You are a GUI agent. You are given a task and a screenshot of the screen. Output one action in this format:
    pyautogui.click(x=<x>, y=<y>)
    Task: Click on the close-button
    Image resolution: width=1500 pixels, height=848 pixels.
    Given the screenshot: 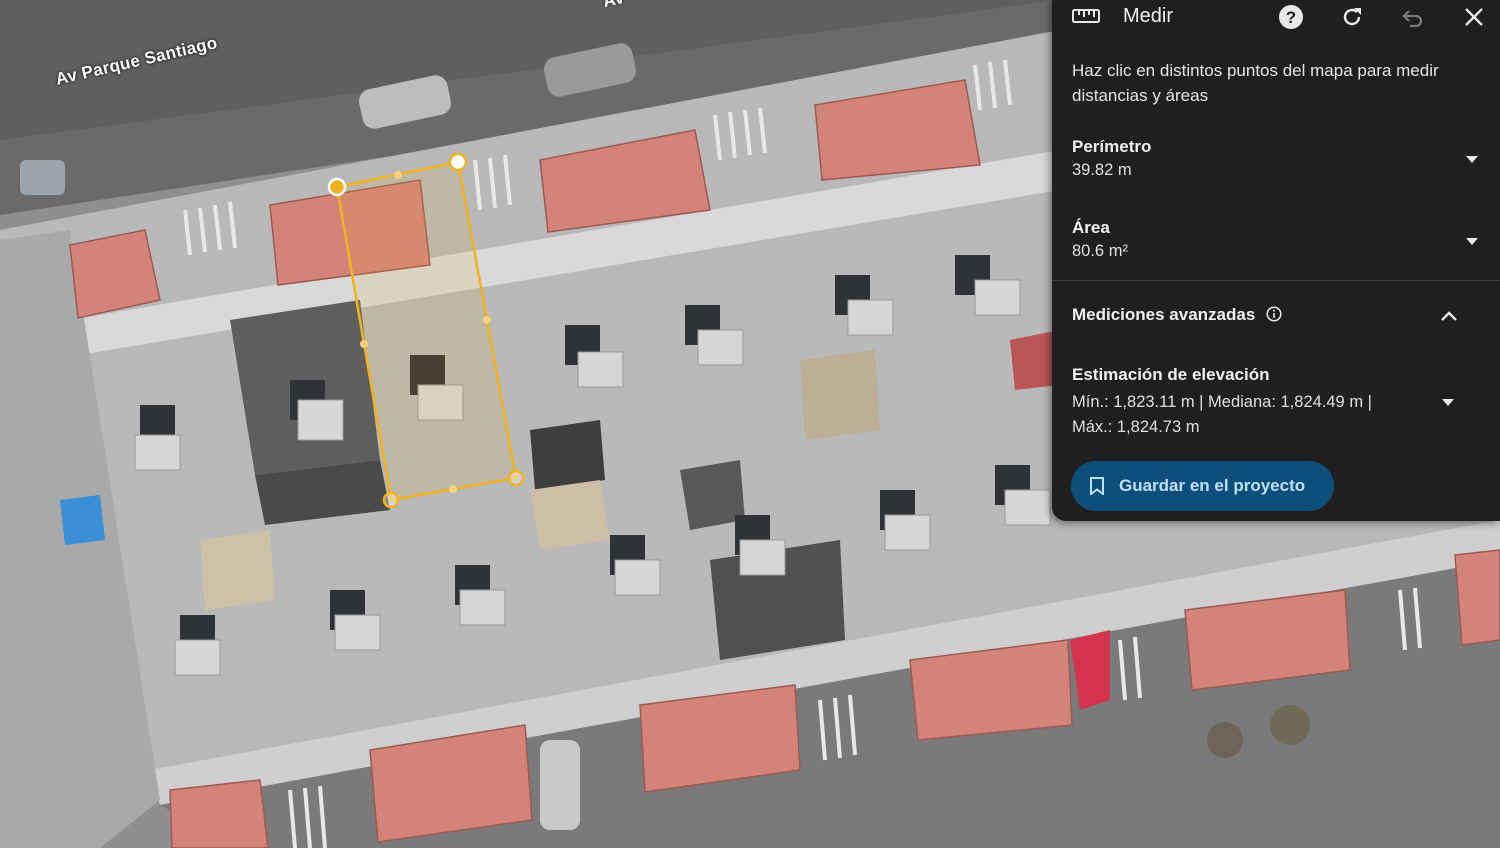 What is the action you would take?
    pyautogui.click(x=1474, y=17)
    